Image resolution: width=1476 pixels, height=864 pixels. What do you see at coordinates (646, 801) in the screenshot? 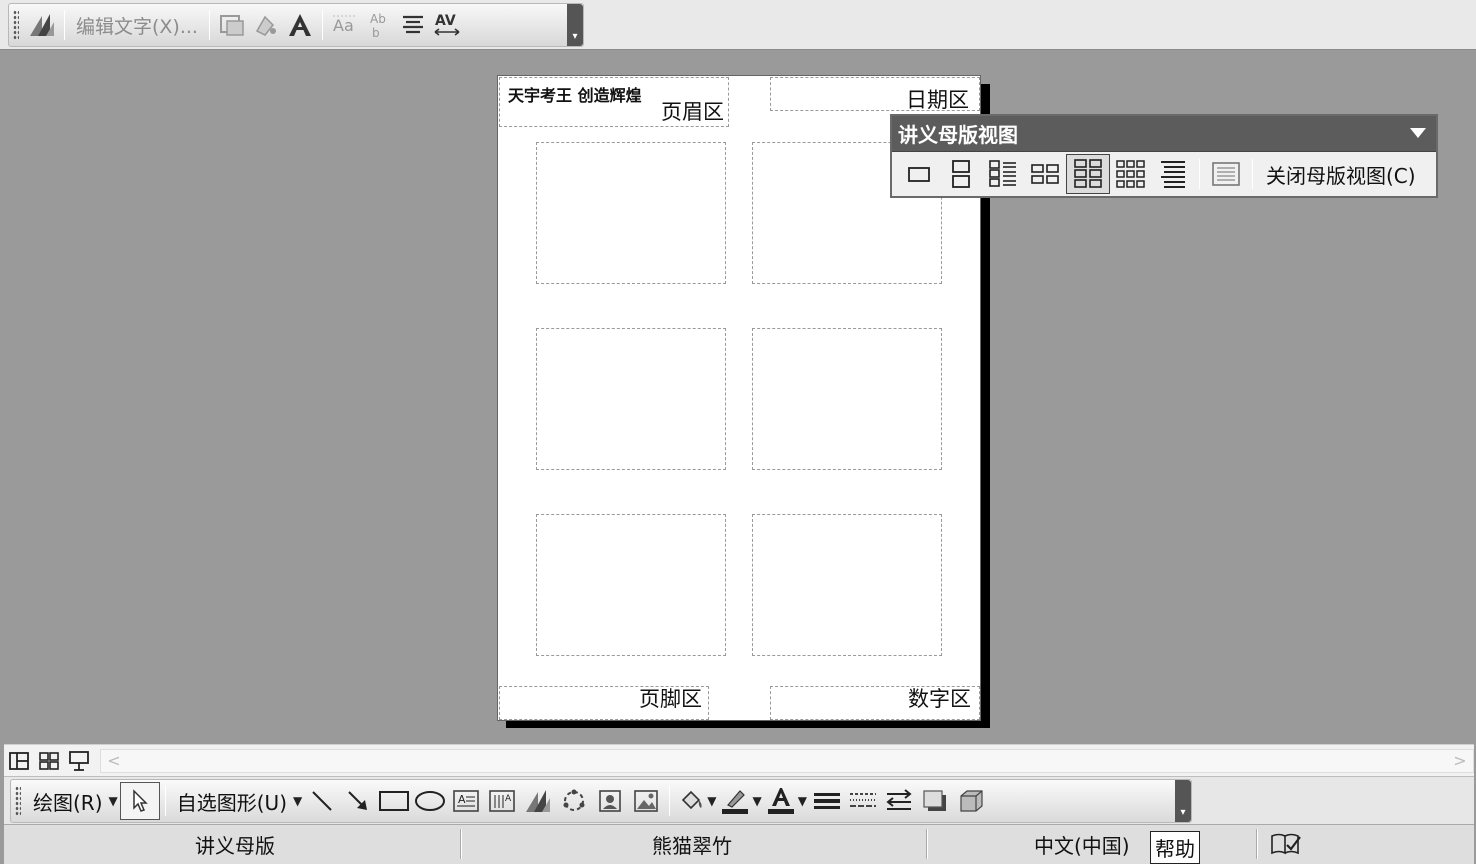
I see `insert-picture-icon` at bounding box center [646, 801].